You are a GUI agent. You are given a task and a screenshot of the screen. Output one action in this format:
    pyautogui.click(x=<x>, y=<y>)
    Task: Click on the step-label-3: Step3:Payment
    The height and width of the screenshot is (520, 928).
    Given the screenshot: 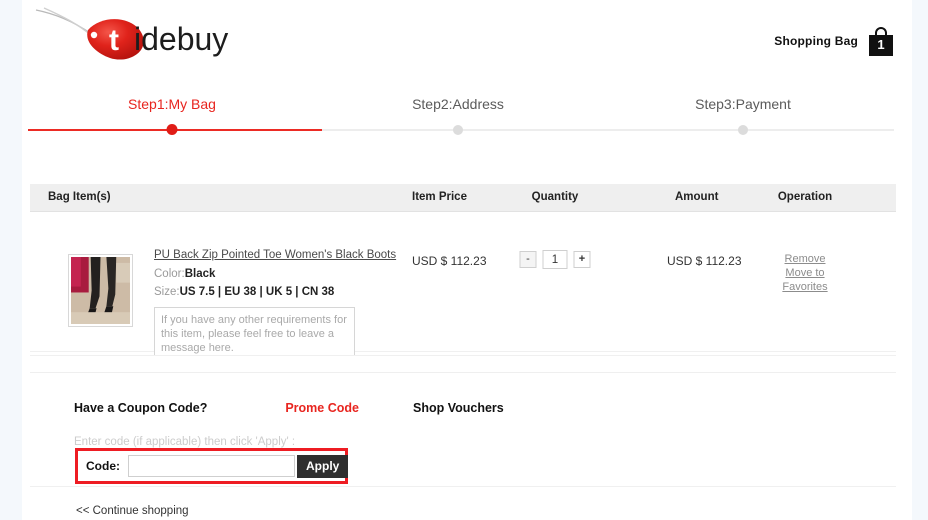 What is the action you would take?
    pyautogui.click(x=743, y=104)
    